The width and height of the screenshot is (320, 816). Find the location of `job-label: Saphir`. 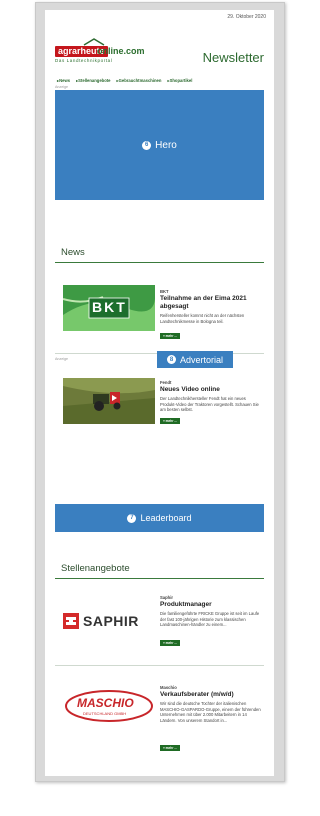

job-label: Saphir is located at coordinates (167, 597).